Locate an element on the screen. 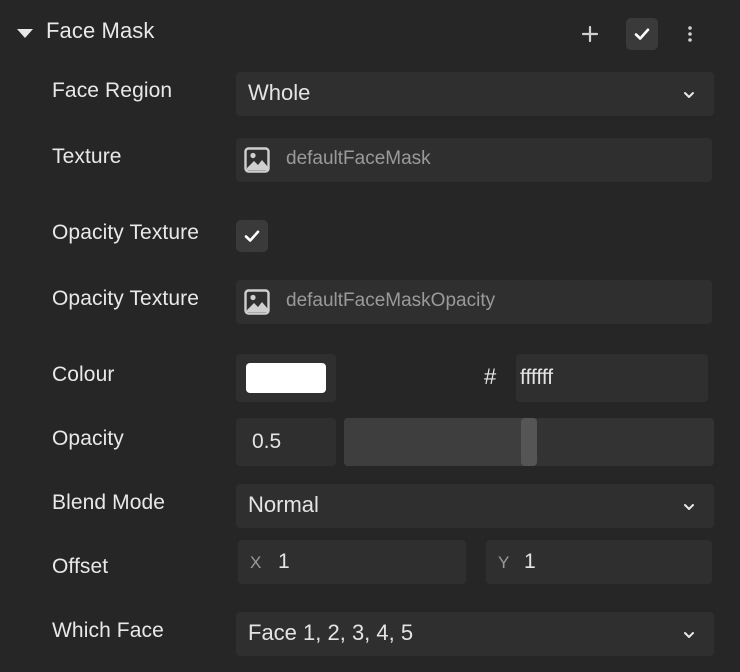 The width and height of the screenshot is (740, 672). texture-value: defaultFaceMask is located at coordinates (358, 158).